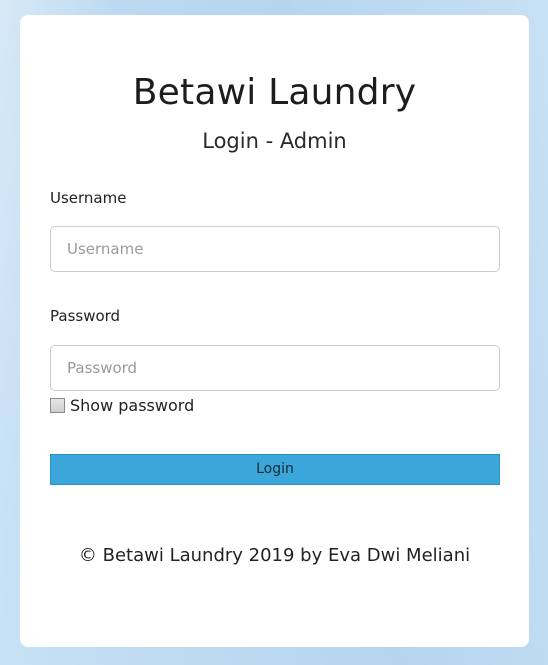 This screenshot has height=665, width=548. Describe the element at coordinates (57, 405) in the screenshot. I see `show-password-checkbox` at that location.